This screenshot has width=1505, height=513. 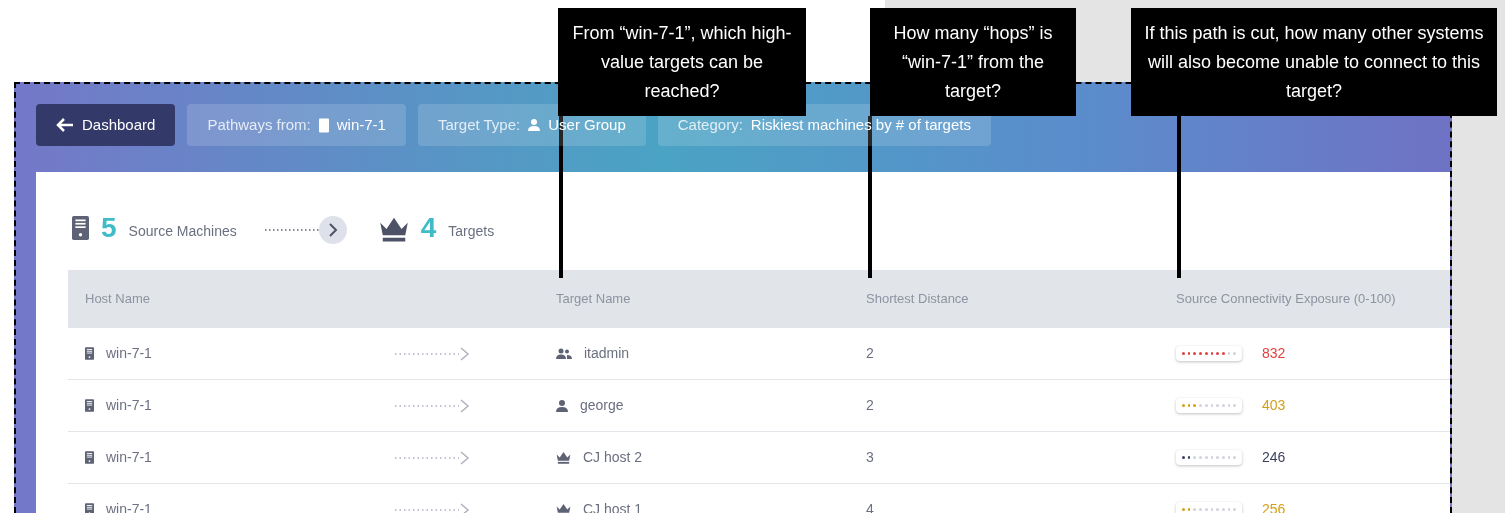 I want to click on filter-label: Pathways from:, so click(x=259, y=124).